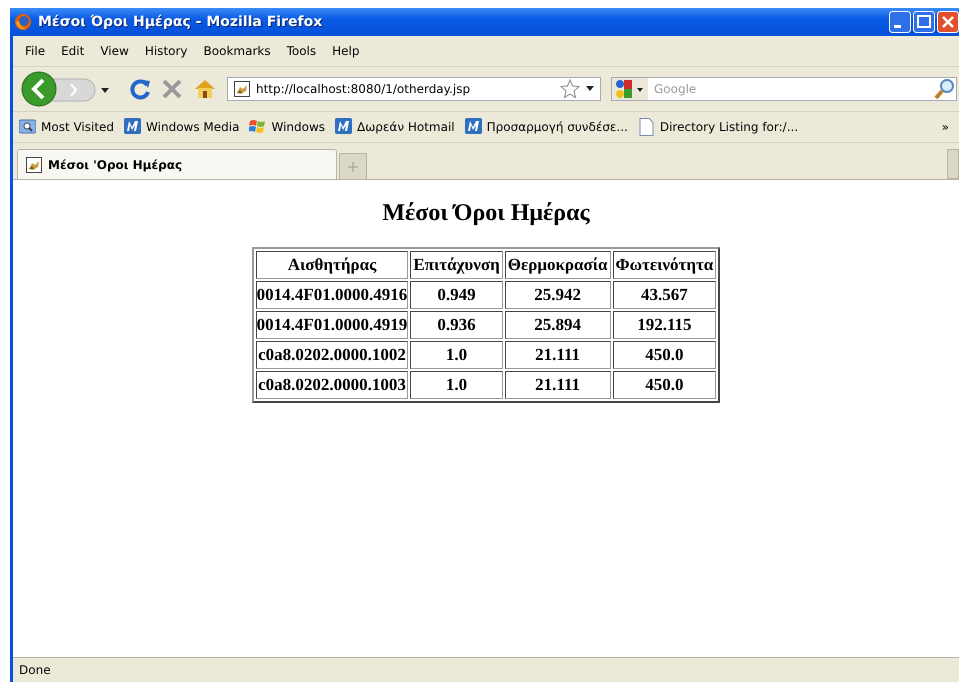  What do you see at coordinates (924, 22) in the screenshot?
I see `maximize-icon` at bounding box center [924, 22].